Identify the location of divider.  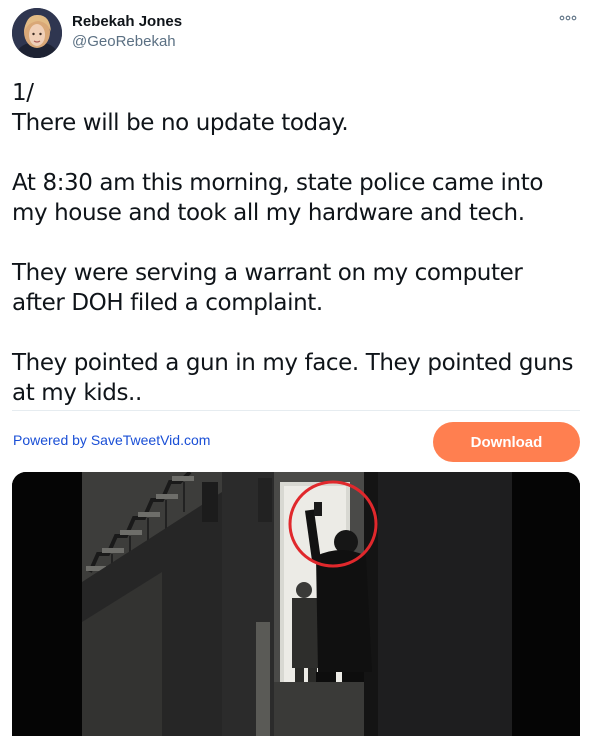
(296, 410).